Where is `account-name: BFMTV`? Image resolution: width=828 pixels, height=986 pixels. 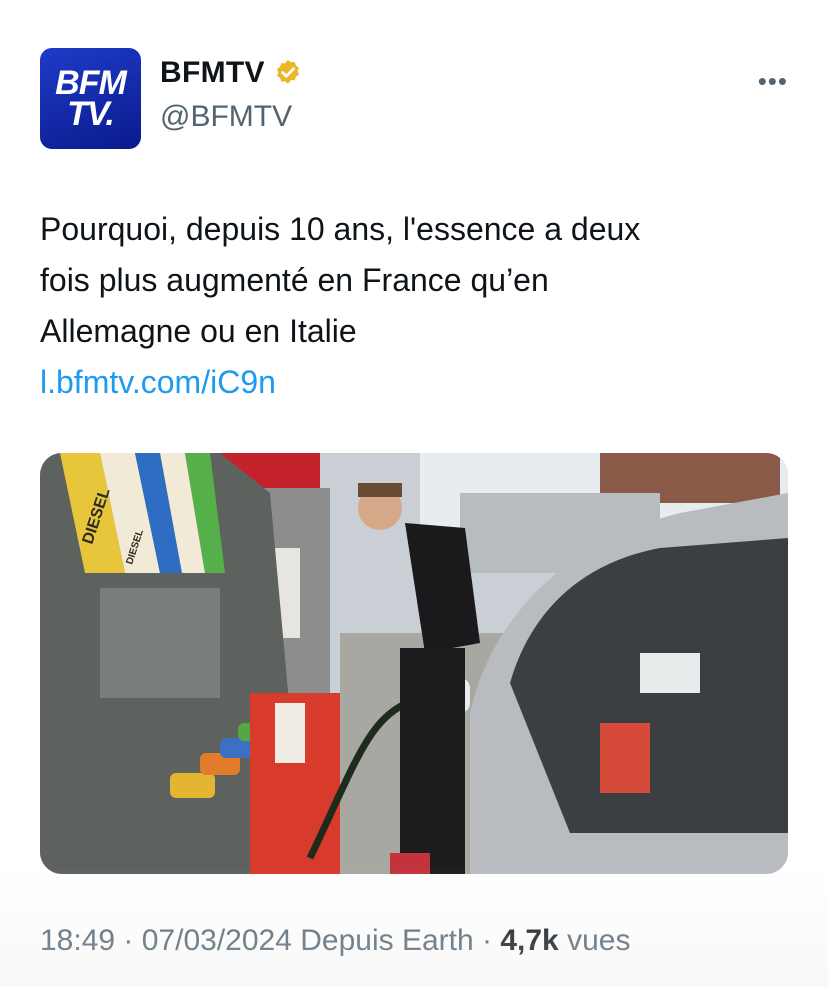 account-name: BFMTV is located at coordinates (212, 73).